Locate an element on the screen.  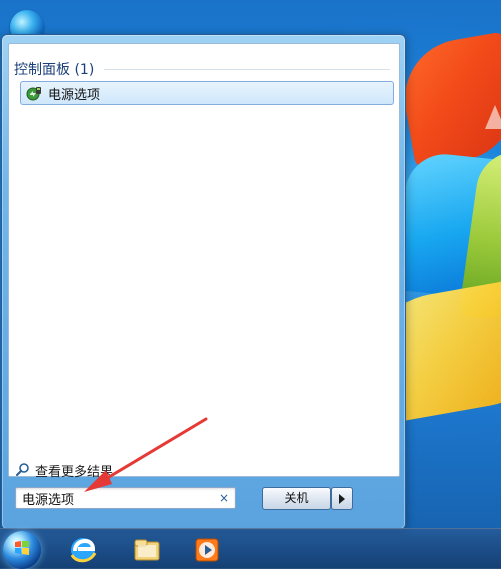
annotation-arrow is located at coordinates (146, 454).